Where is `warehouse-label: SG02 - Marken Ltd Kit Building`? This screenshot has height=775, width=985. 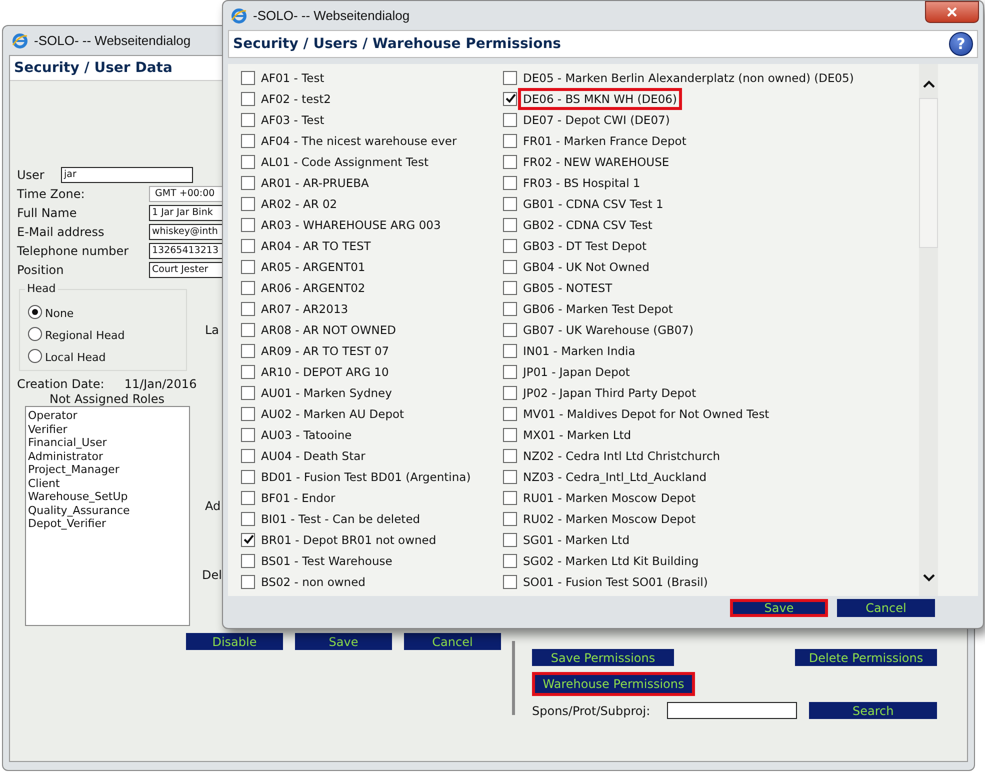 warehouse-label: SG02 - Marken Ltd Kit Building is located at coordinates (611, 560).